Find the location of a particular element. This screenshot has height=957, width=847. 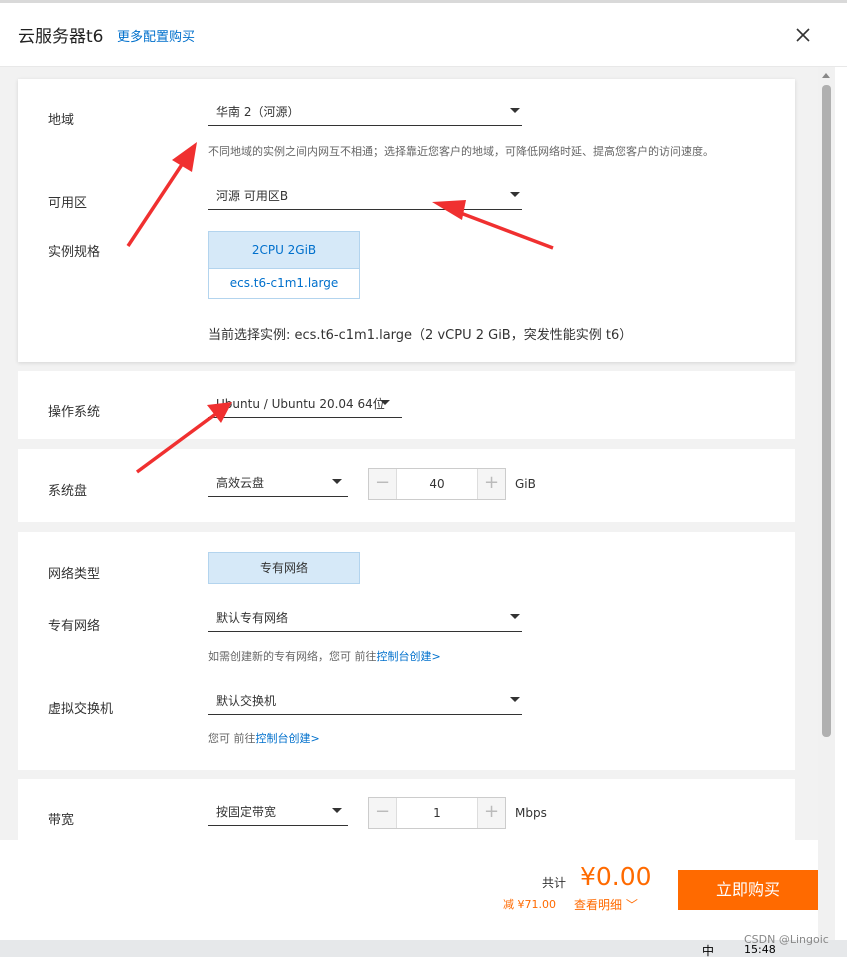

disk-type-value: 高效云盘 is located at coordinates (240, 483).